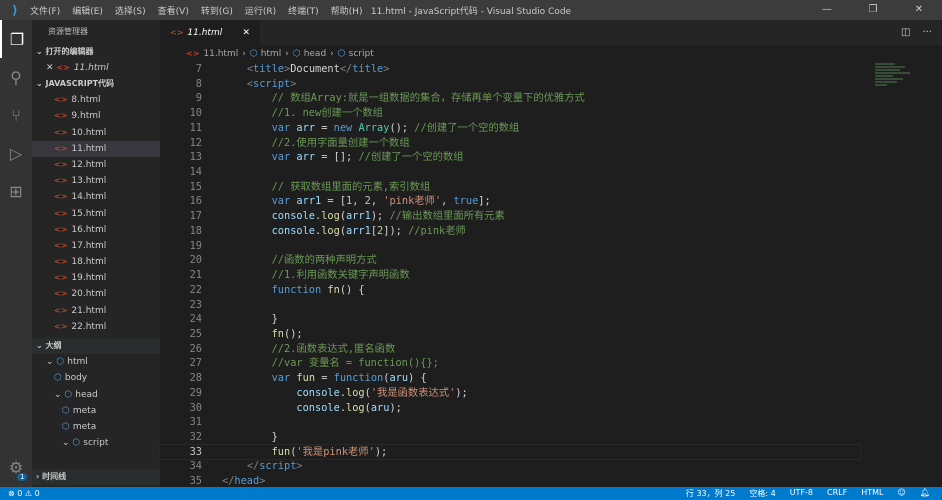 The image size is (942, 500). What do you see at coordinates (347, 12) in the screenshot?
I see `menu-item: 帮助(H)` at bounding box center [347, 12].